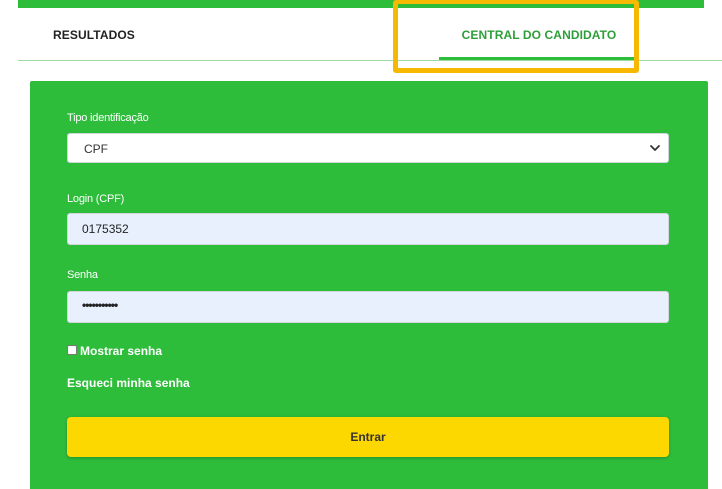  What do you see at coordinates (370, 34) in the screenshot?
I see `top-navigation: RESULTADOS CENTRAL DO CANDIDATO` at bounding box center [370, 34].